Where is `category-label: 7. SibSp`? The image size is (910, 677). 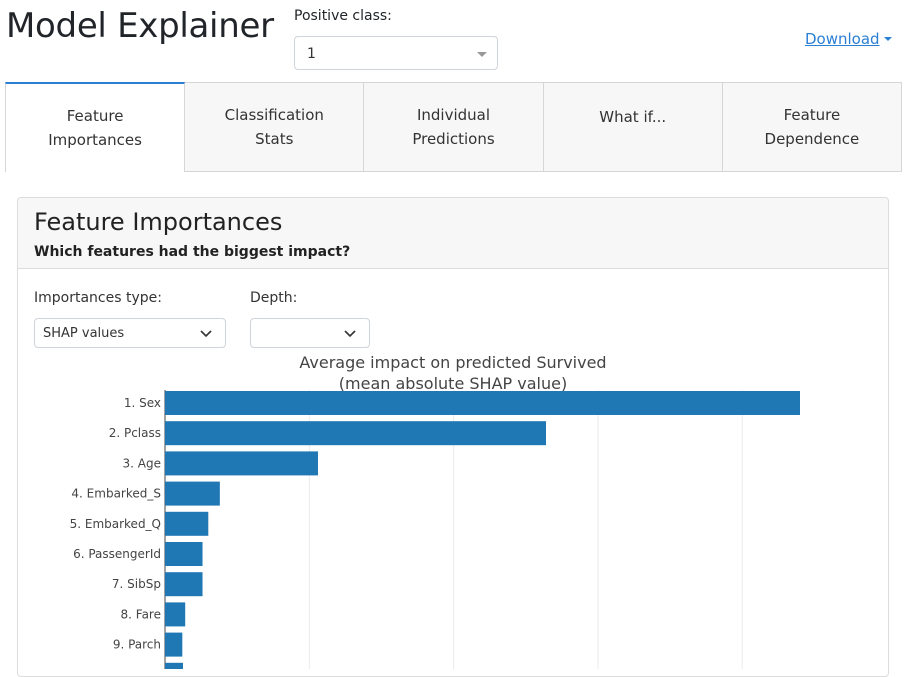 category-label: 7. SibSp is located at coordinates (136, 584).